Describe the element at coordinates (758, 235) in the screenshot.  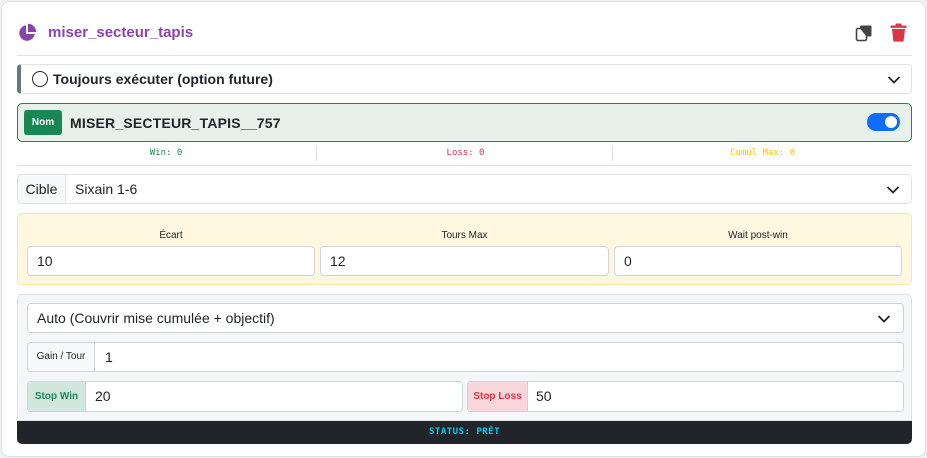
I see `wait-post-win-label: Wait post-win` at that location.